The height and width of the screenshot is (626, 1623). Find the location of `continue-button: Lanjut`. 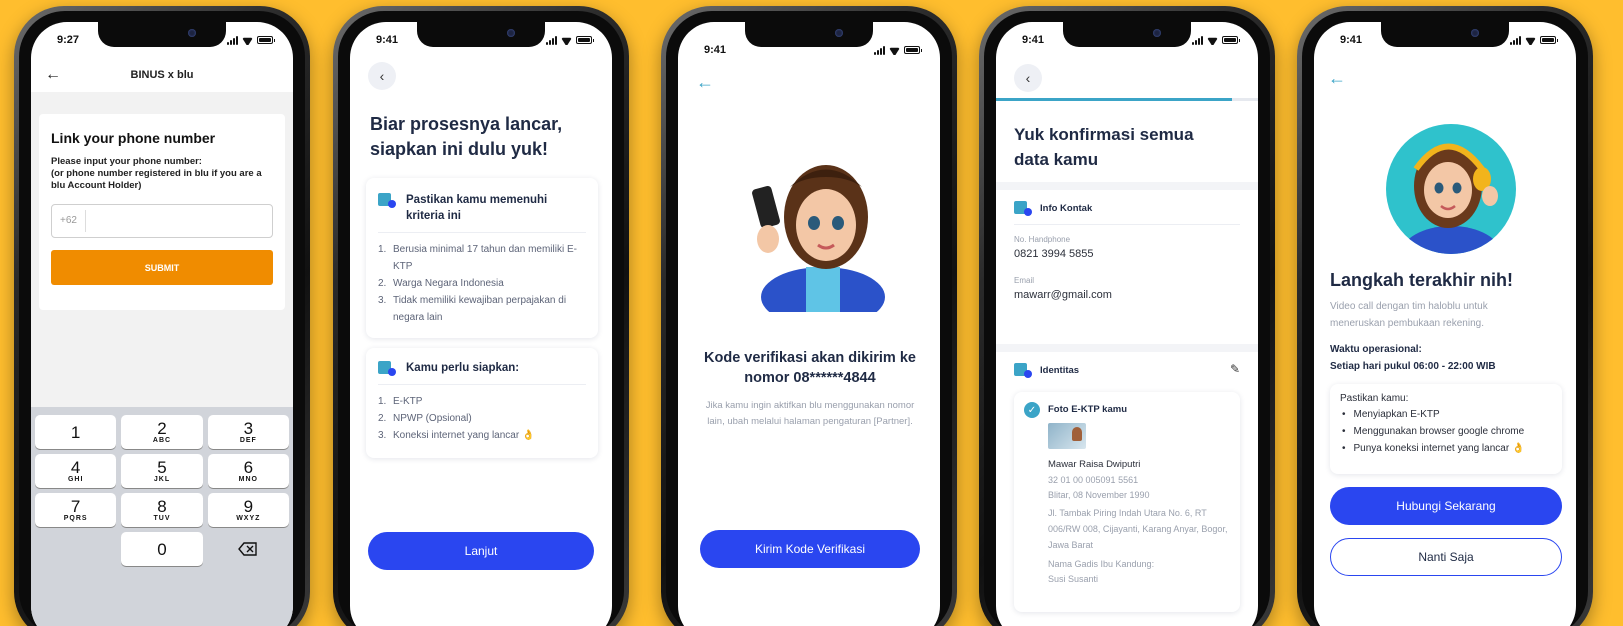

continue-button: Lanjut is located at coordinates (481, 551).